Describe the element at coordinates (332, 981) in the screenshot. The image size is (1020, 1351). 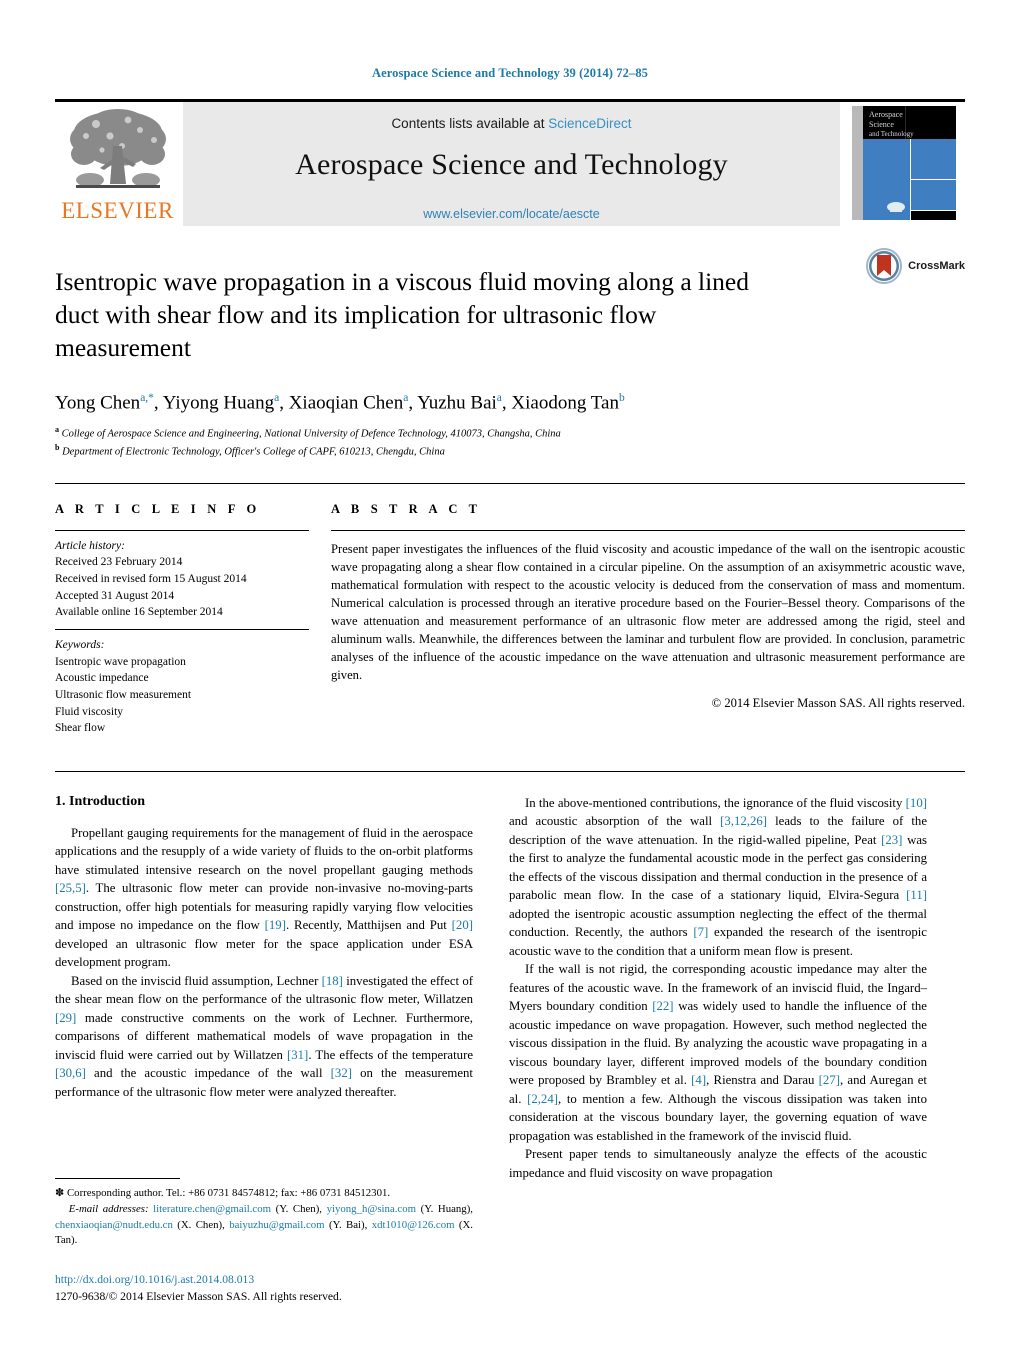
I see `citation-link: [18]` at that location.